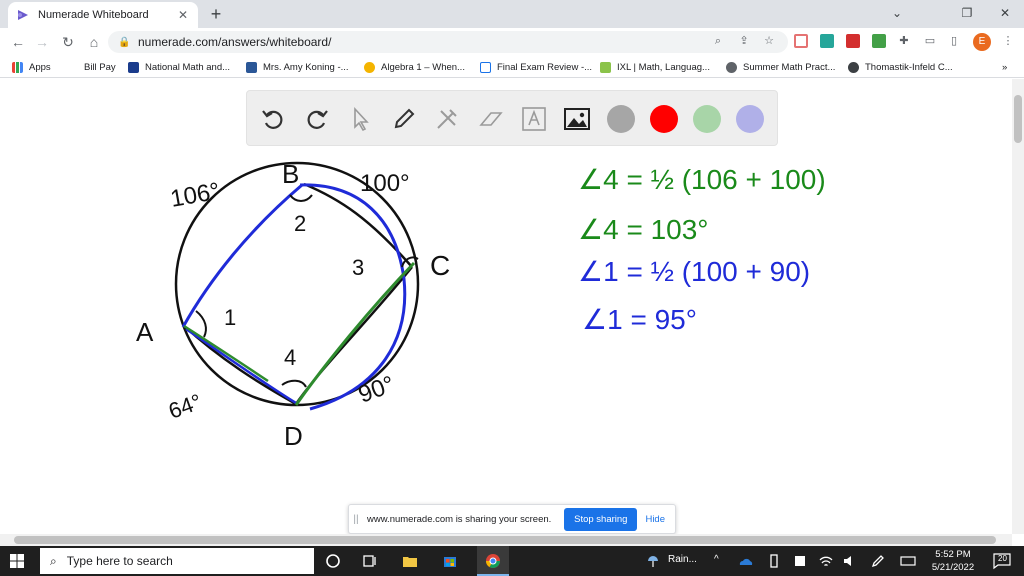 This screenshot has width=1024, height=576. I want to click on bookmark-apps: Apps, so click(31, 67).